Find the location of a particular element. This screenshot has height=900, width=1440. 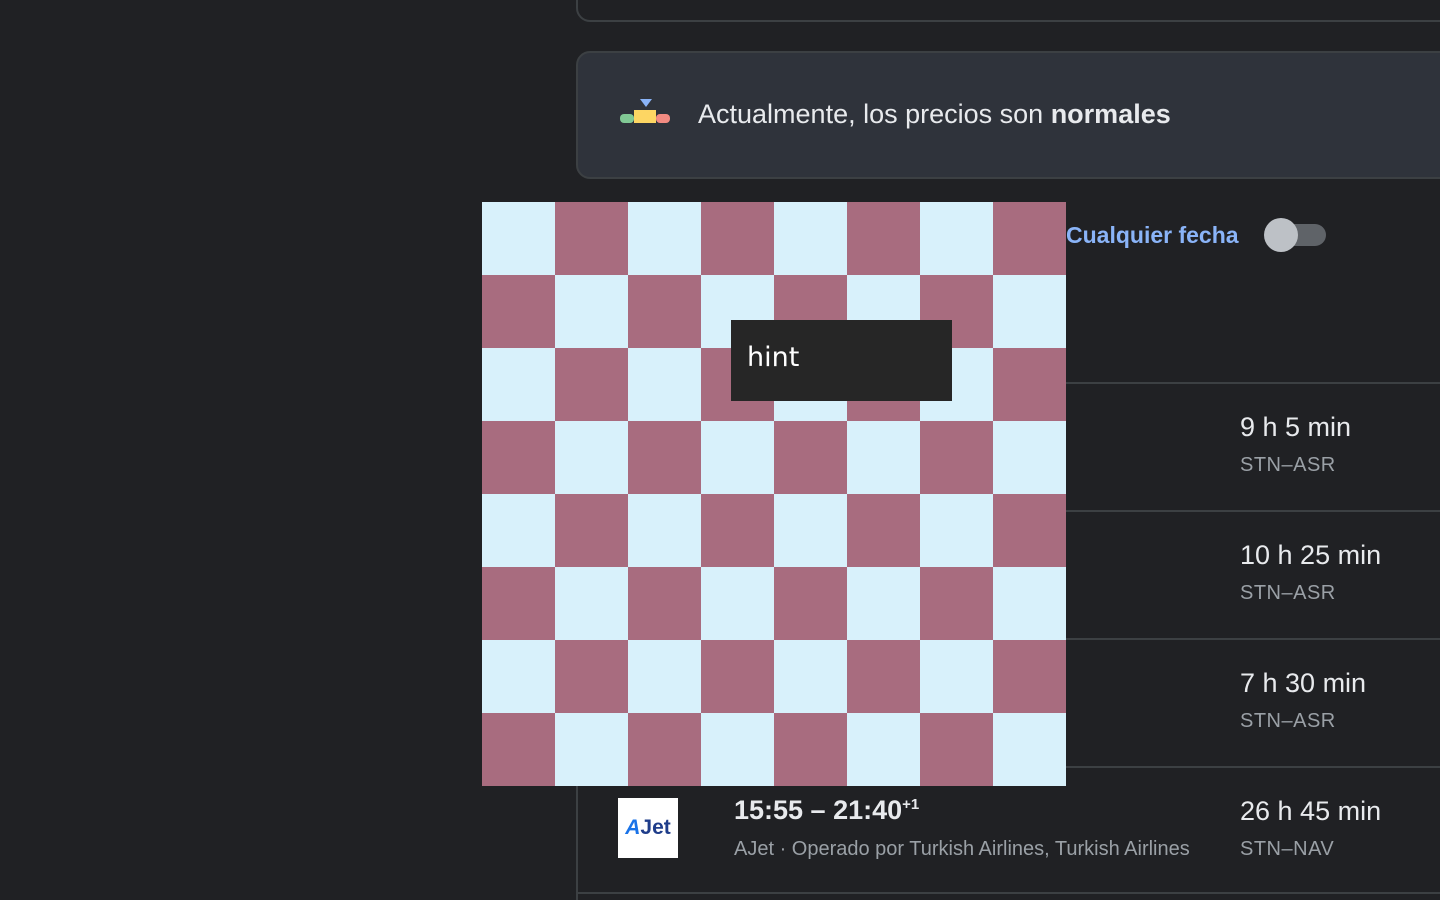

price-insight-prefix: Actualmente, los precios son is located at coordinates (874, 114).